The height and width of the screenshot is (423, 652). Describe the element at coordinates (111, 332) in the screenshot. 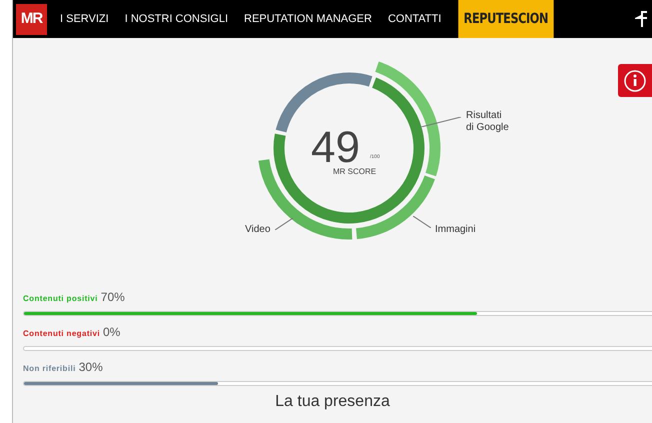

I see `bar-reading: 0%` at that location.